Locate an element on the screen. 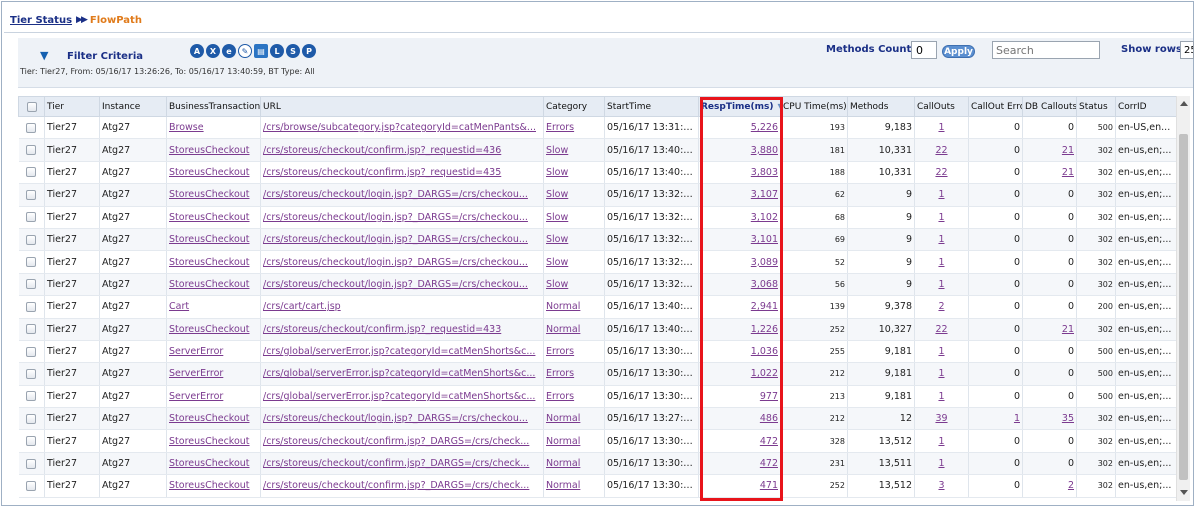  column-header-resp-time: RespTime(ms)▼ is located at coordinates (739, 106).